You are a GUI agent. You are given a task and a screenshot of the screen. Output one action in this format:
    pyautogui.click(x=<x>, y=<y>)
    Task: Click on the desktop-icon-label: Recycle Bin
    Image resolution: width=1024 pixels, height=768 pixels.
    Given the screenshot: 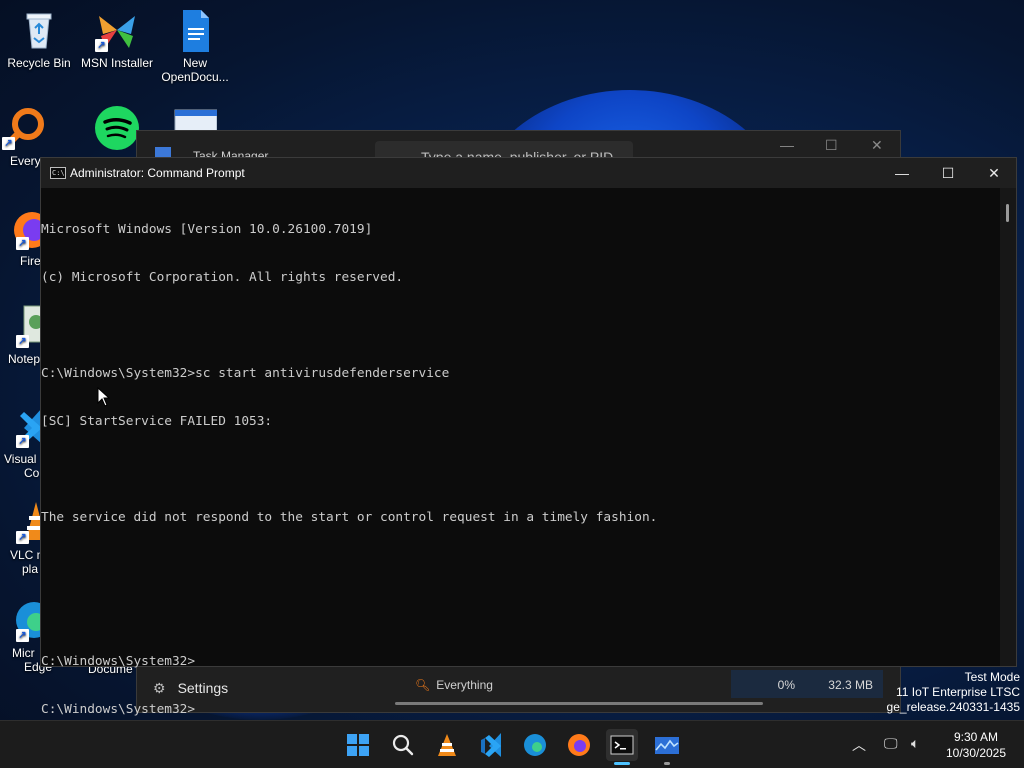 What is the action you would take?
    pyautogui.click(x=39, y=63)
    